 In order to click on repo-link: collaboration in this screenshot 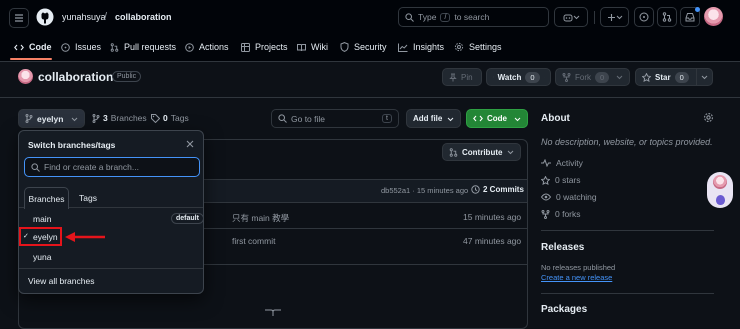, I will do `click(143, 17)`.